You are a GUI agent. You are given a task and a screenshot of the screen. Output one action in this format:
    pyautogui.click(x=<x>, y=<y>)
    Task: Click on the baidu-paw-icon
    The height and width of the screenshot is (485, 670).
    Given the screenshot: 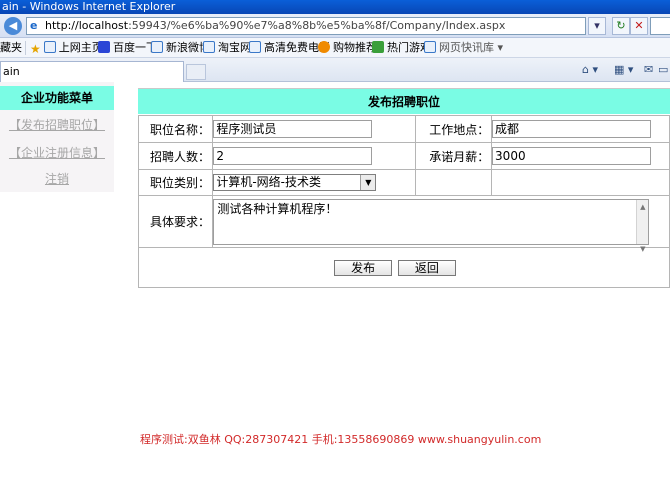 What is the action you would take?
    pyautogui.click(x=104, y=47)
    